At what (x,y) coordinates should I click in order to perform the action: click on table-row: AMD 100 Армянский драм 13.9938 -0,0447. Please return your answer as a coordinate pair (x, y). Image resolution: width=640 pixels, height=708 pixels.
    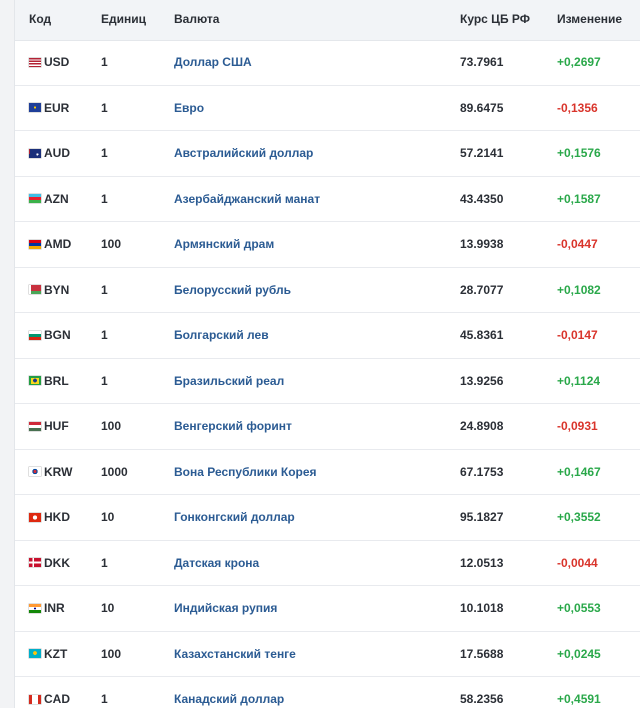
    Looking at the image, I should click on (327, 245).